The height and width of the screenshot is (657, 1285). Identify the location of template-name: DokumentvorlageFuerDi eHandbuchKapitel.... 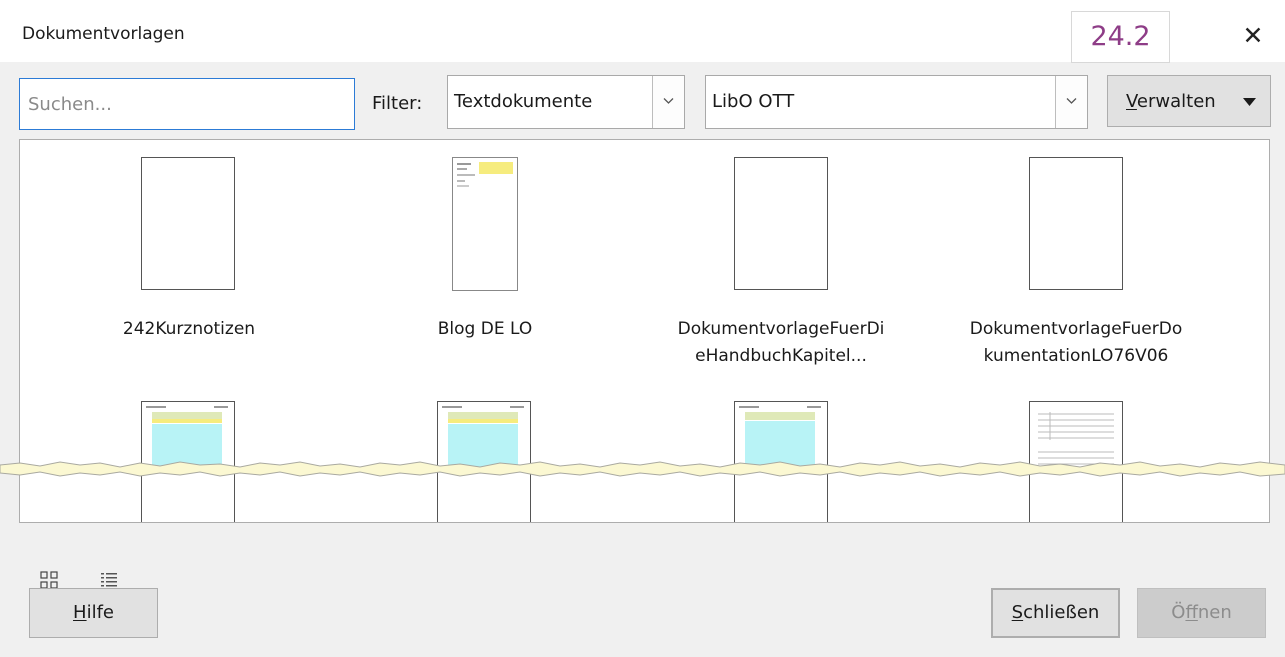
(781, 342).